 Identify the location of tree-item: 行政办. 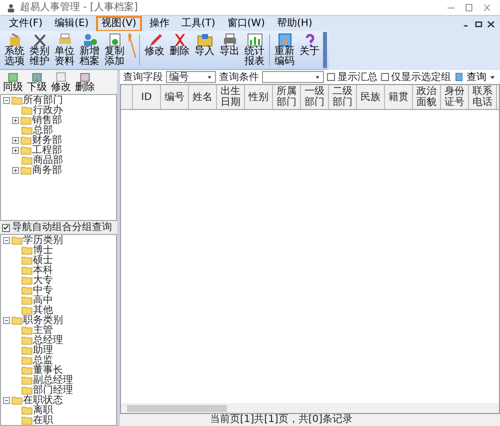
(58, 110).